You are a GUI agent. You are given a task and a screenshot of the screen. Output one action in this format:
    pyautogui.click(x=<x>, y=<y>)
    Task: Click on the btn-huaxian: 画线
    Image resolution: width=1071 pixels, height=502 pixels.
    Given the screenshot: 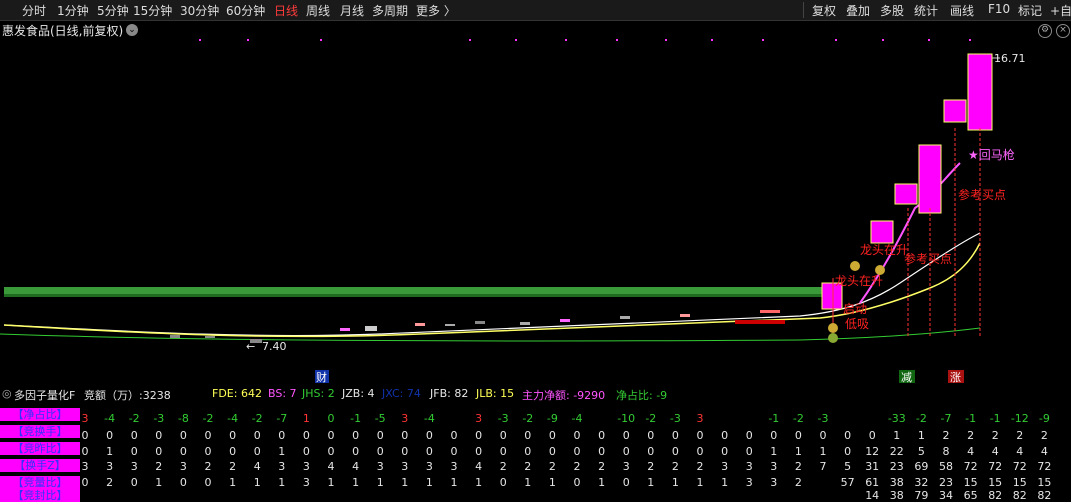 What is the action you would take?
    pyautogui.click(x=962, y=10)
    